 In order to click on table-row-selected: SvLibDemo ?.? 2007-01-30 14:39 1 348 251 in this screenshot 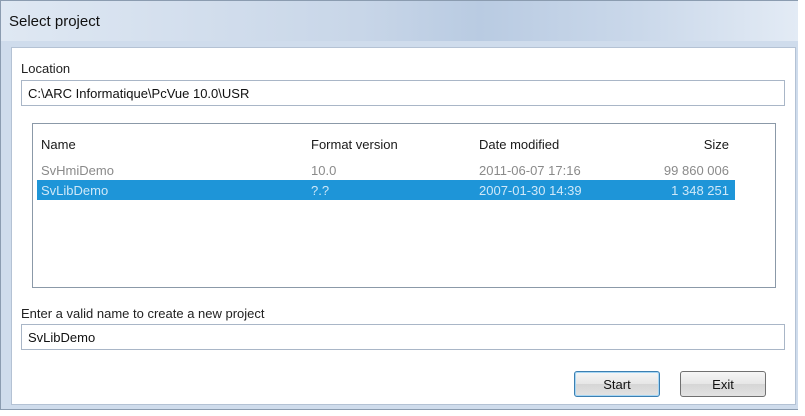, I will do `click(386, 190)`.